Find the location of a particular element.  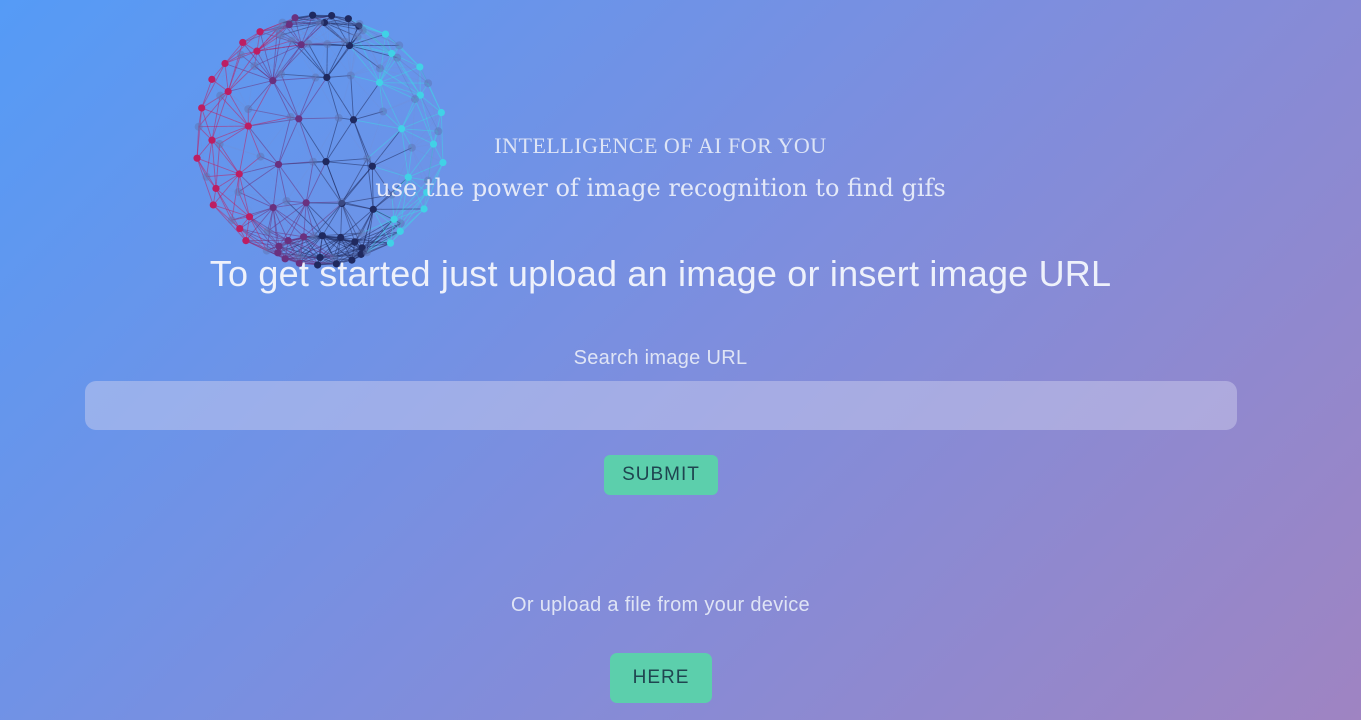

search-input is located at coordinates (661, 405).